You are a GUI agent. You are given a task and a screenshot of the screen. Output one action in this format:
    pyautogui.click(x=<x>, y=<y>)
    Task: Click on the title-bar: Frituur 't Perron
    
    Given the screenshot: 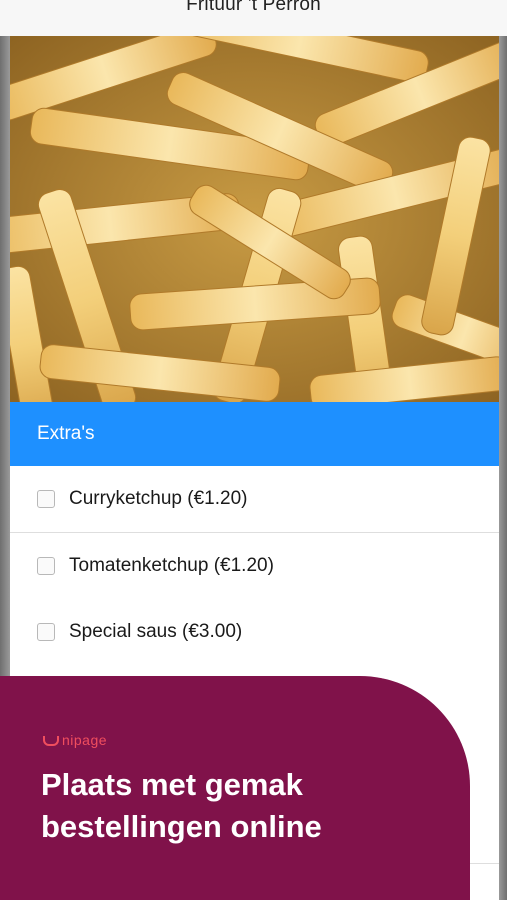 What is the action you would take?
    pyautogui.click(x=253, y=18)
    